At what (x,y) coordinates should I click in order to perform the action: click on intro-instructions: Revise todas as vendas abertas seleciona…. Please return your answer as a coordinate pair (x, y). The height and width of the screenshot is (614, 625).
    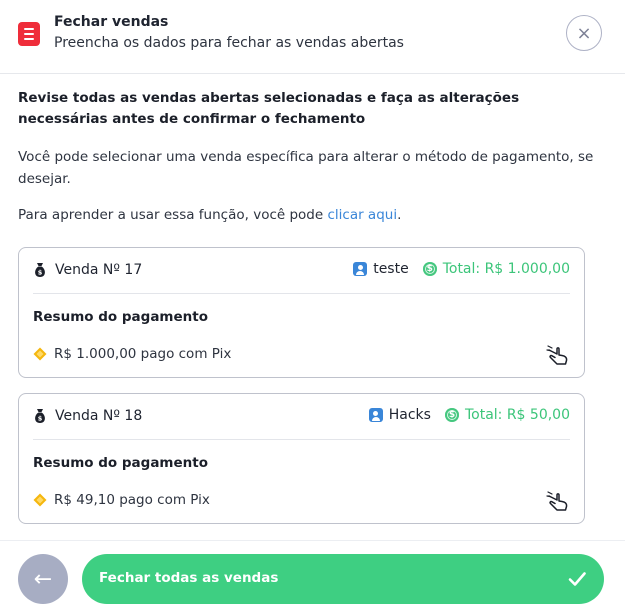
    Looking at the image, I should click on (269, 108).